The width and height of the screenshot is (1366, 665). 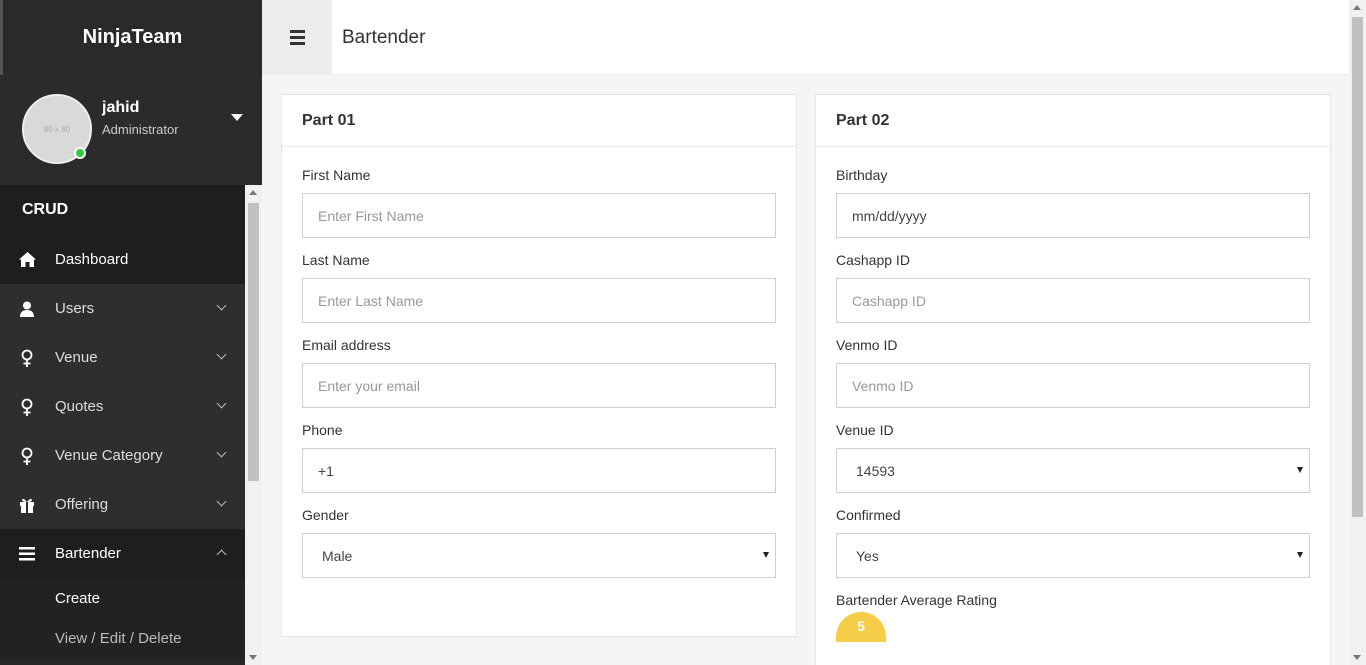 I want to click on submenu-item-create: Create, so click(x=122, y=598).